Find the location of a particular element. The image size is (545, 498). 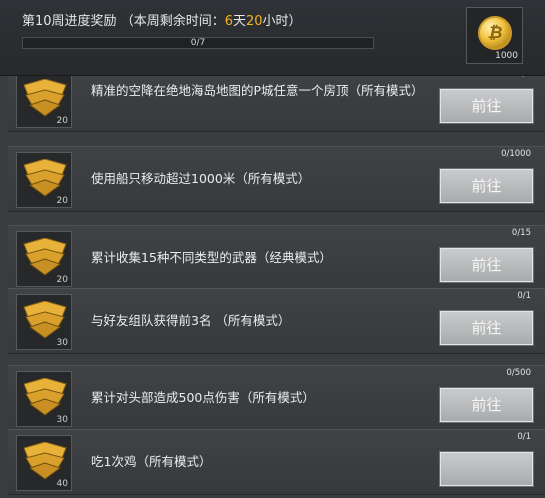

title-remaining-label: （本周剩余时间： is located at coordinates (172, 21).